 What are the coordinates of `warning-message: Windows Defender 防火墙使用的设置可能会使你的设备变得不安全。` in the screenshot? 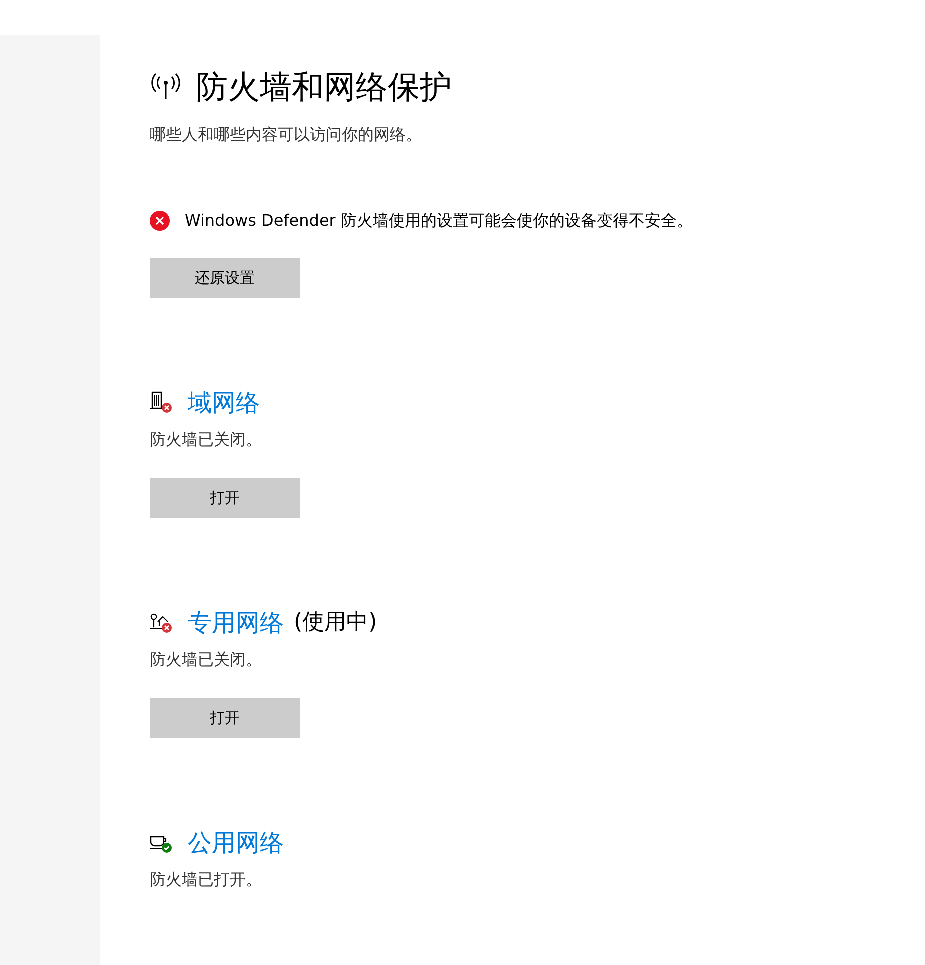 It's located at (439, 221).